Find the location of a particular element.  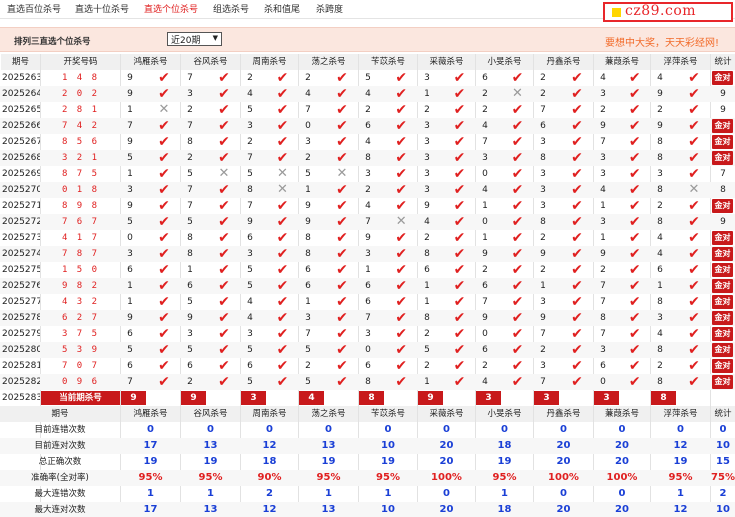

site-logo: cz89.com is located at coordinates (668, 12).